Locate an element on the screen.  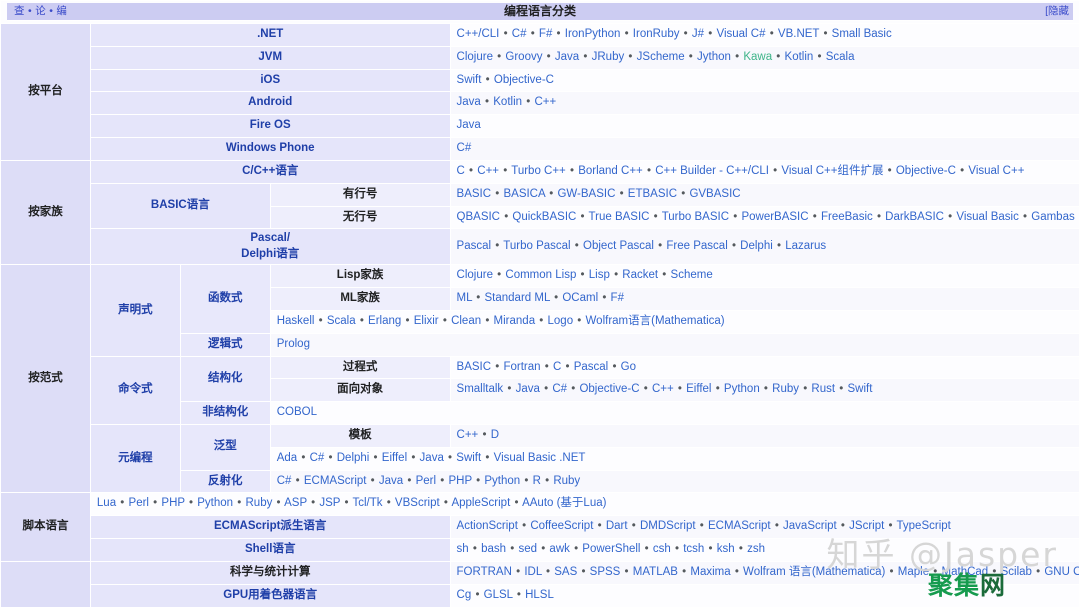
language-link: Visual Basic .NET is located at coordinates (538, 458).